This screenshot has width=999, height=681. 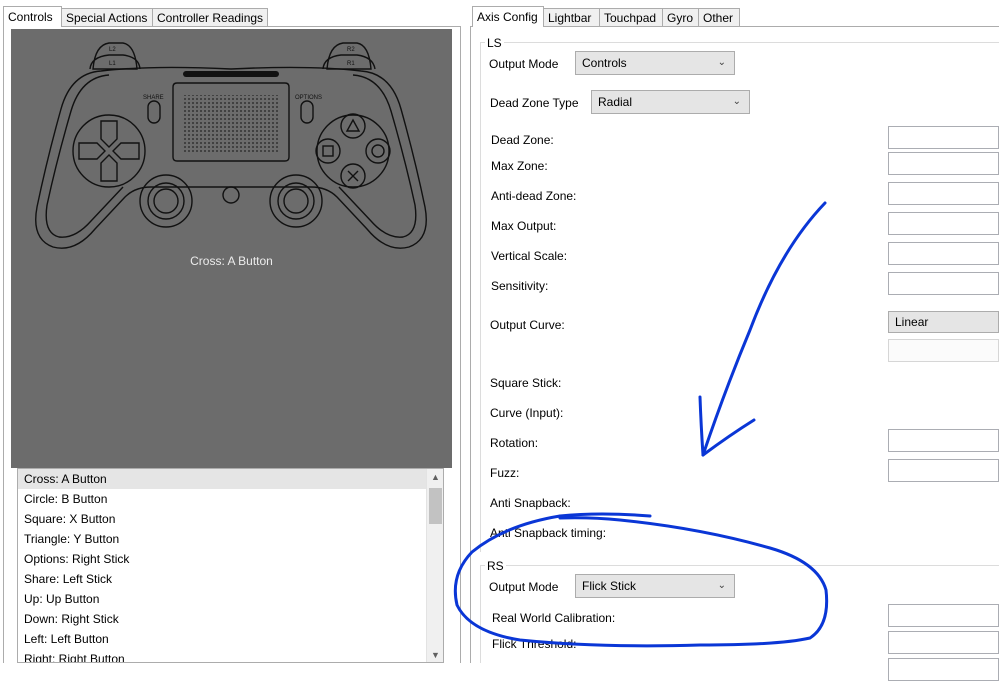 What do you see at coordinates (230, 619) in the screenshot?
I see `list-item: Down: Right Stick` at bounding box center [230, 619].